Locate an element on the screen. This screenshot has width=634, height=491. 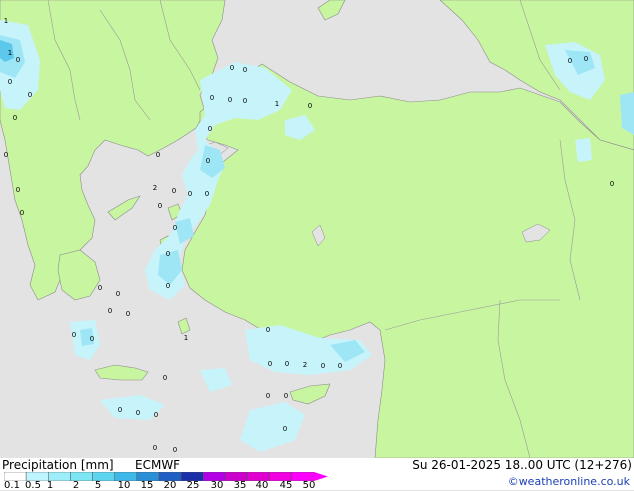
precip-area is located at coordinates (583, 150).